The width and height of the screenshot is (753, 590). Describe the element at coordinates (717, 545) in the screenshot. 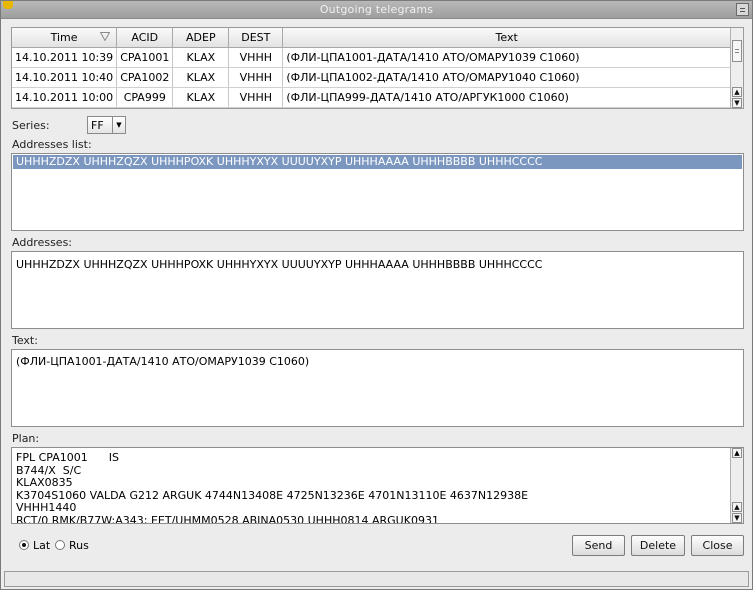

I see `close-button: Close` at that location.